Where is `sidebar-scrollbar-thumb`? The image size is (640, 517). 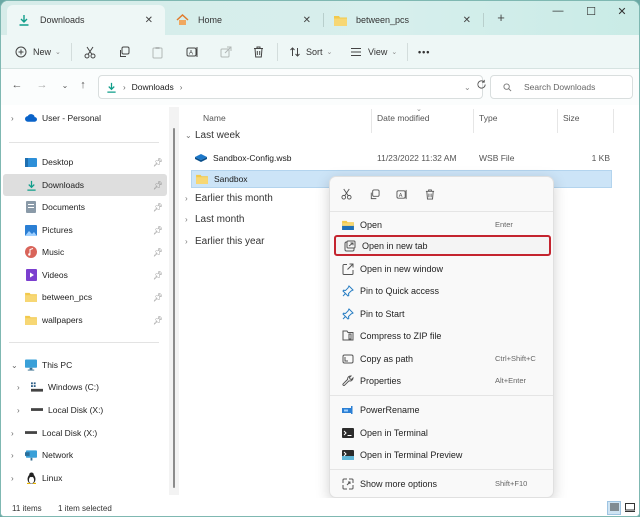
sidebar-scrollbar-thumb is located at coordinates (174, 308).